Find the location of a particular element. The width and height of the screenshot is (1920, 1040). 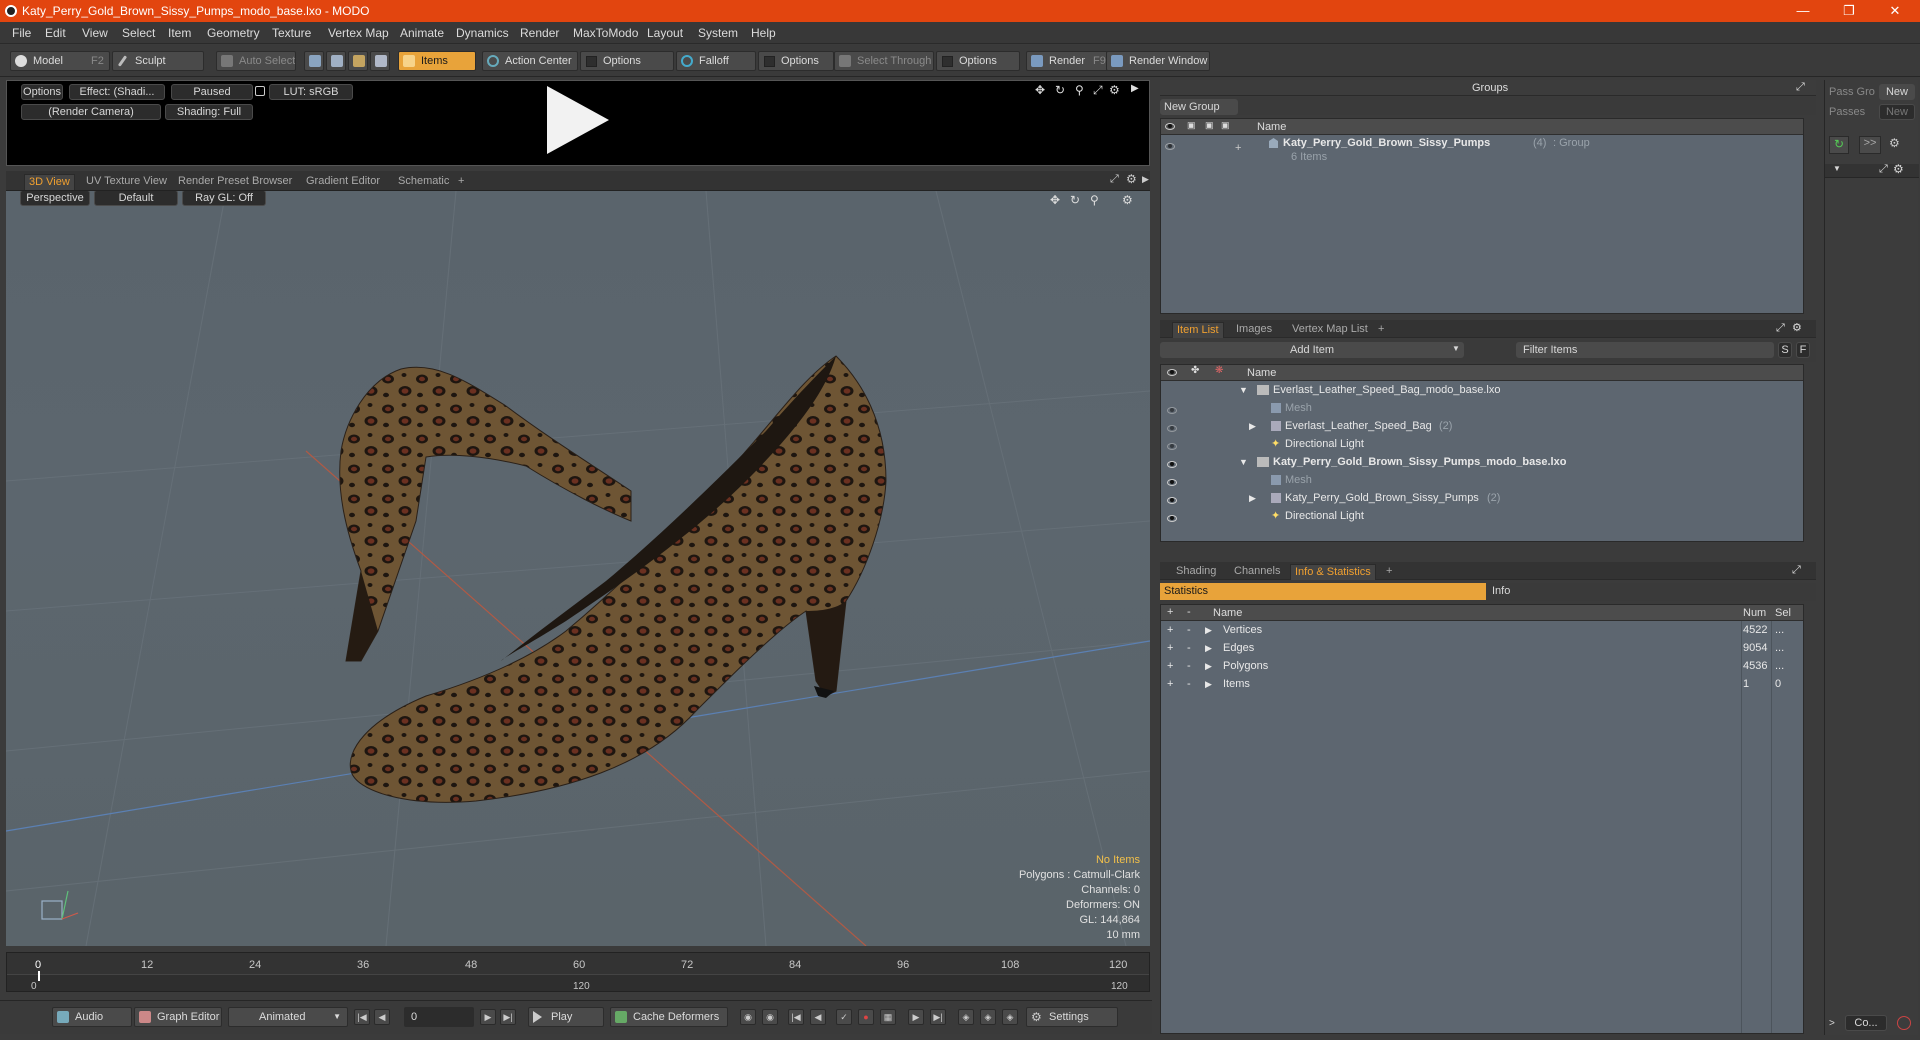

model-mode-button: Model F2 is located at coordinates (60, 61).